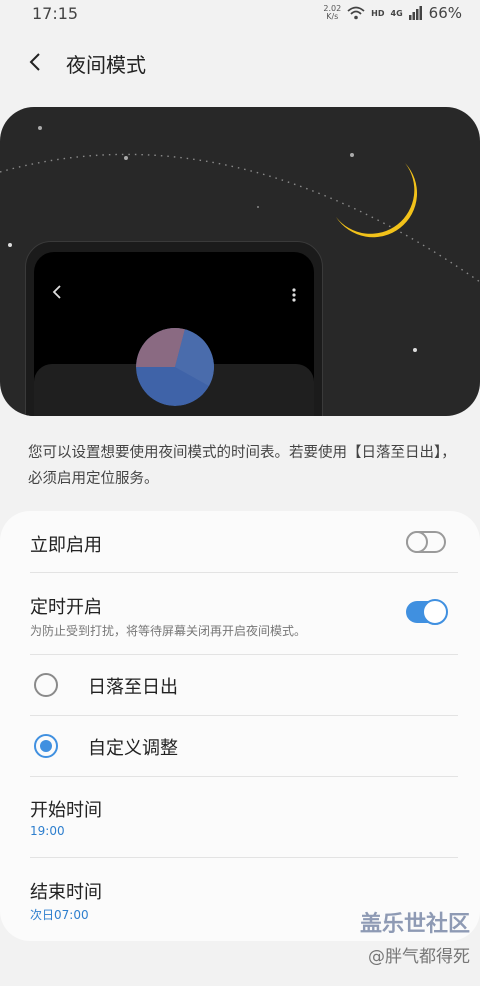 The height and width of the screenshot is (986, 480). Describe the element at coordinates (396, 13) in the screenshot. I see `network-label: 4G` at that location.